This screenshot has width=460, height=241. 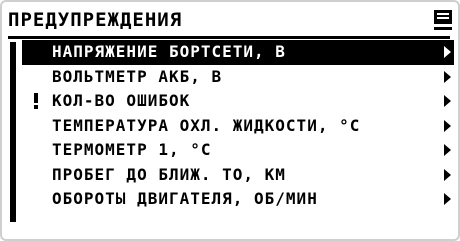 I want to click on list-item-label: КОЛ-ВО ОШИБОК, so click(x=121, y=101).